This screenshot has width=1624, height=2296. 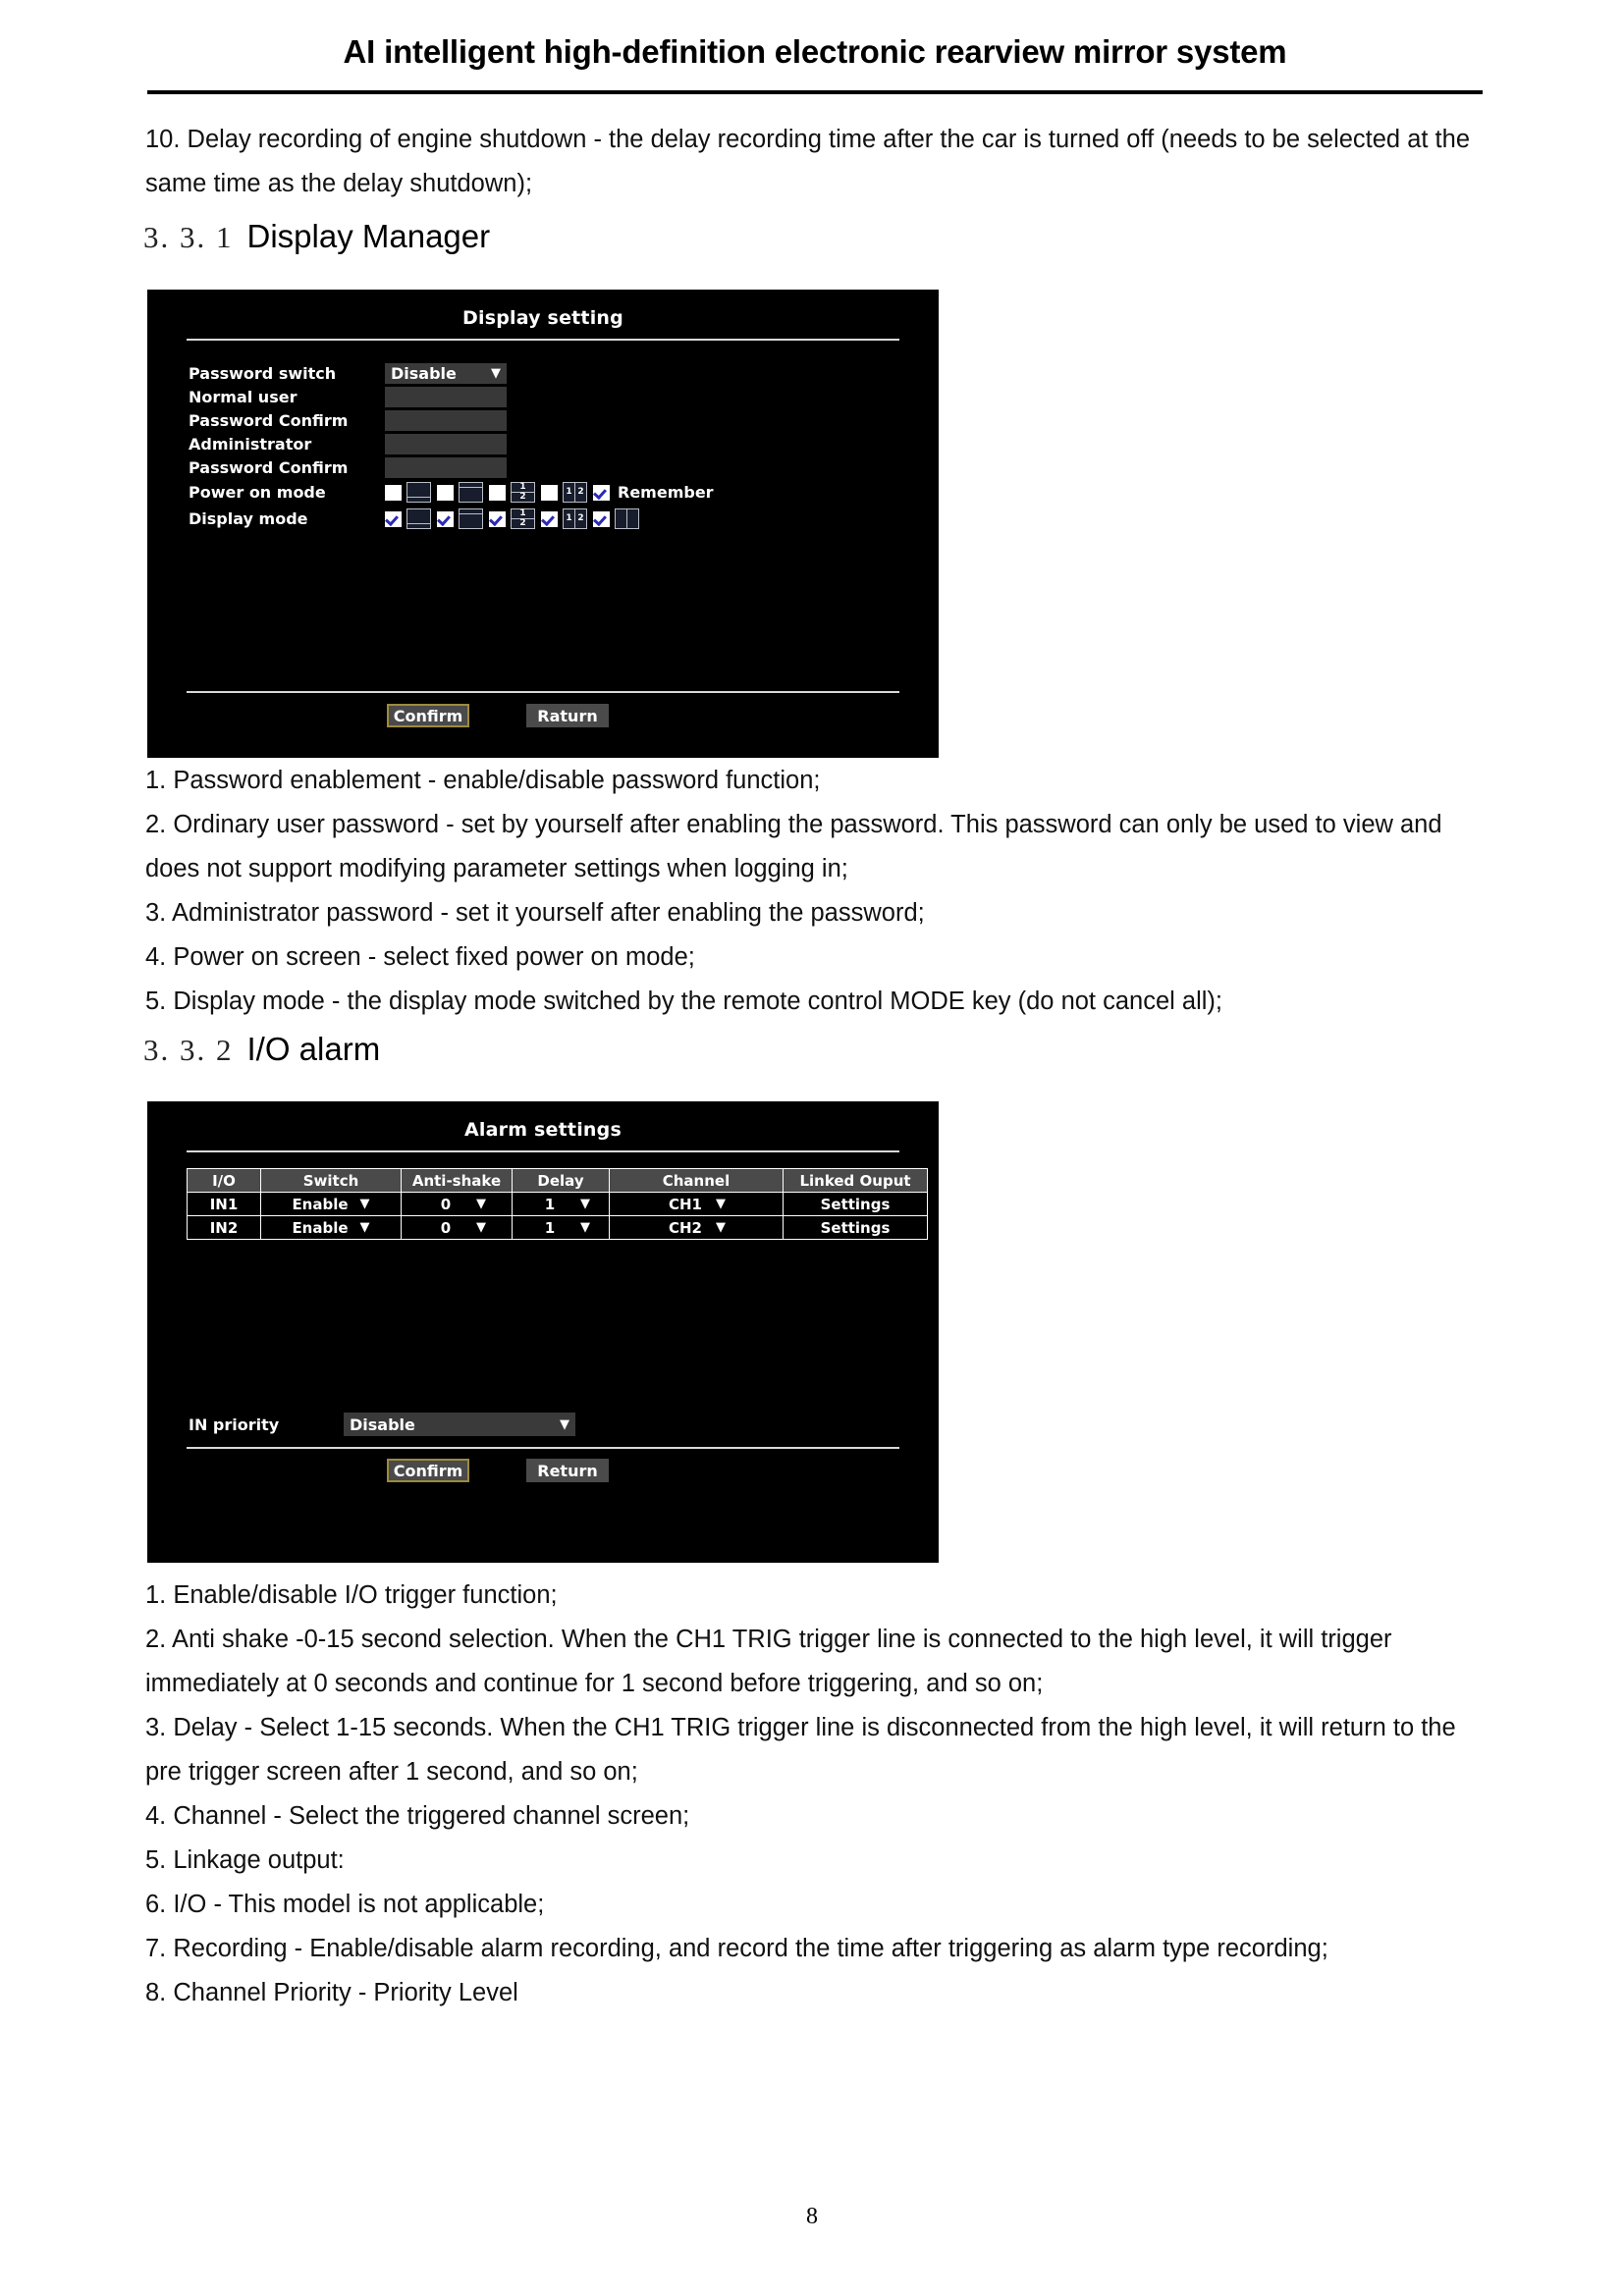 I want to click on column-header-io: I/O, so click(x=224, y=1180).